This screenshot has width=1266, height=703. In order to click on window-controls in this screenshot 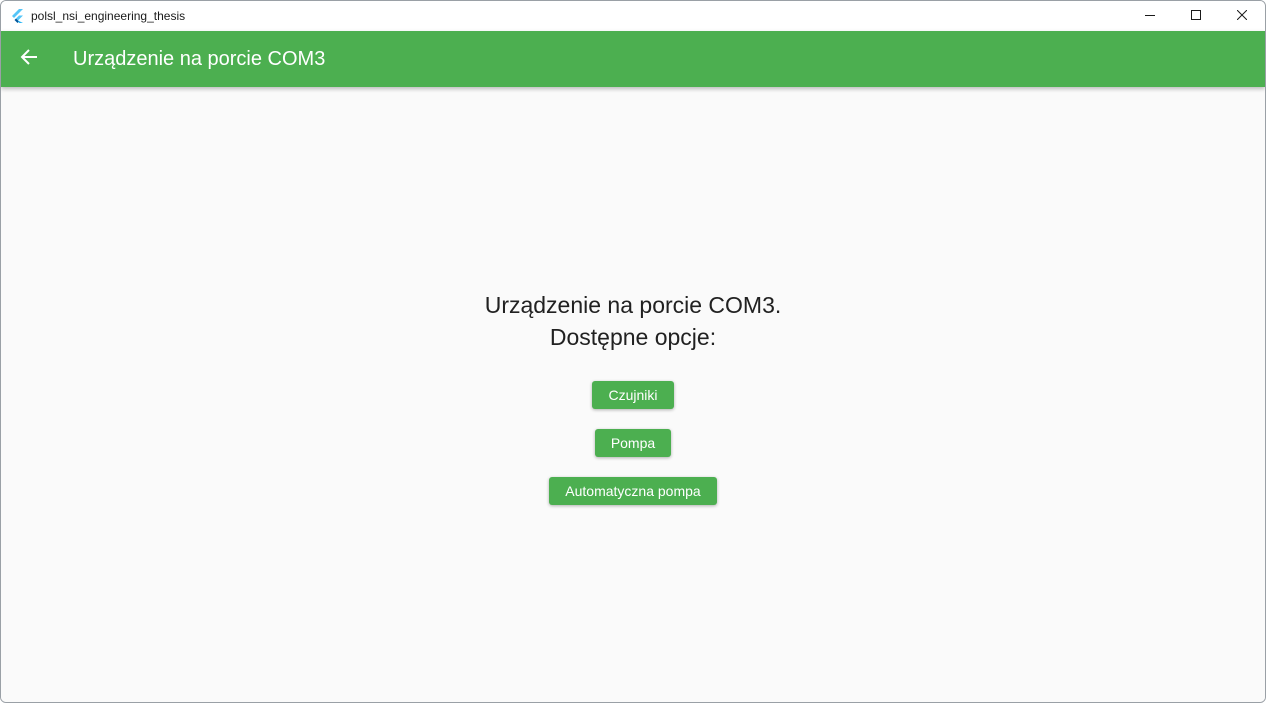, I will do `click(1196, 16)`.